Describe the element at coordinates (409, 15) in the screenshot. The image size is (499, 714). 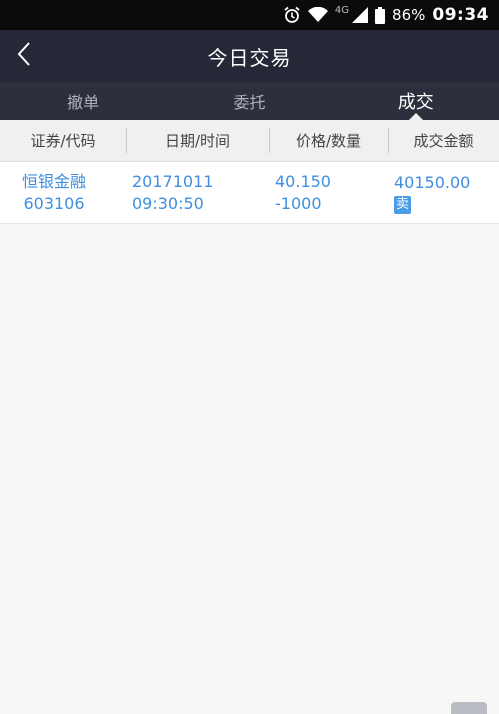
I see `battery-percent: 86%` at that location.